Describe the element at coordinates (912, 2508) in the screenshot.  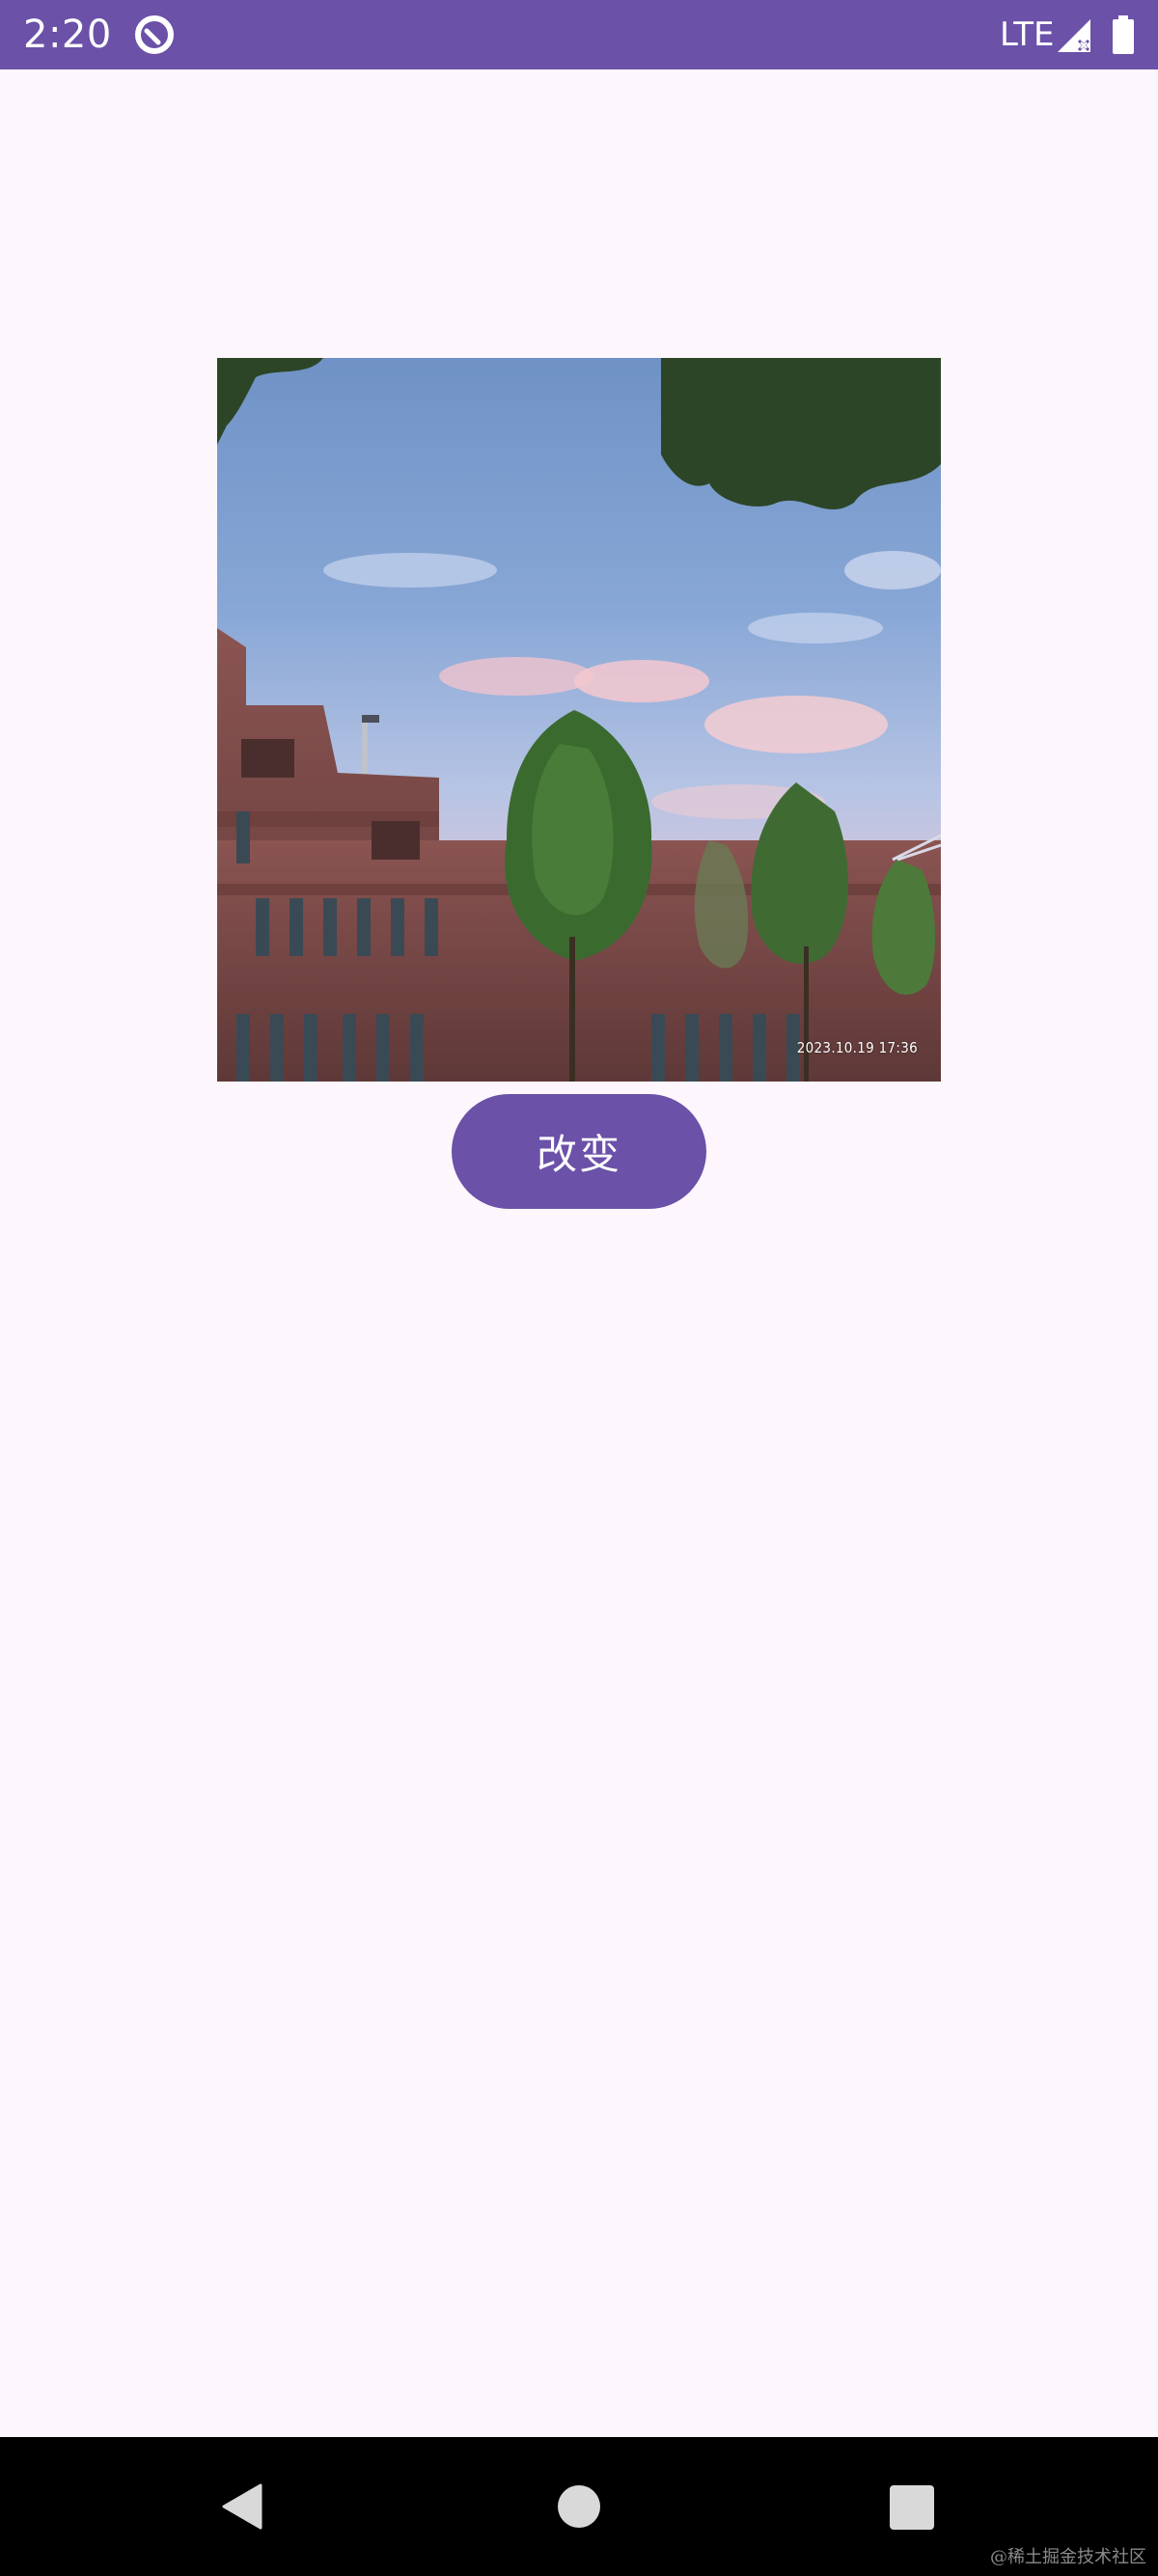
I see `recents-square-icon` at that location.